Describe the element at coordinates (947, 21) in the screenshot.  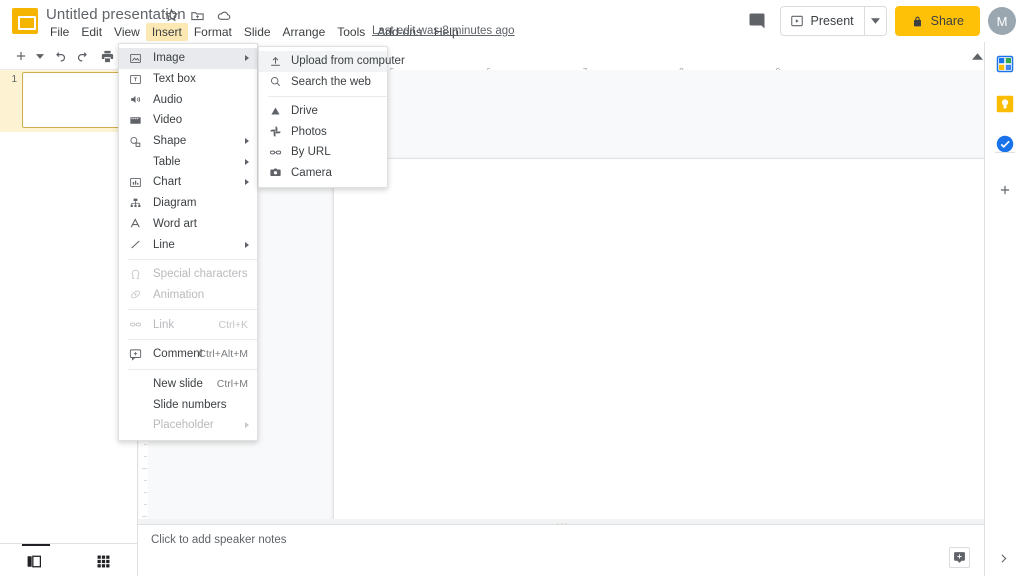
I see `share-label: Share` at that location.